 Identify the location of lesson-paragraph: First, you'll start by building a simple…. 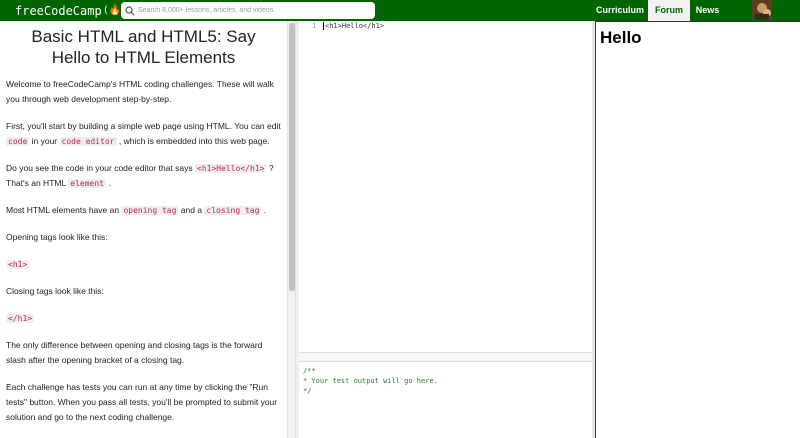
(143, 133).